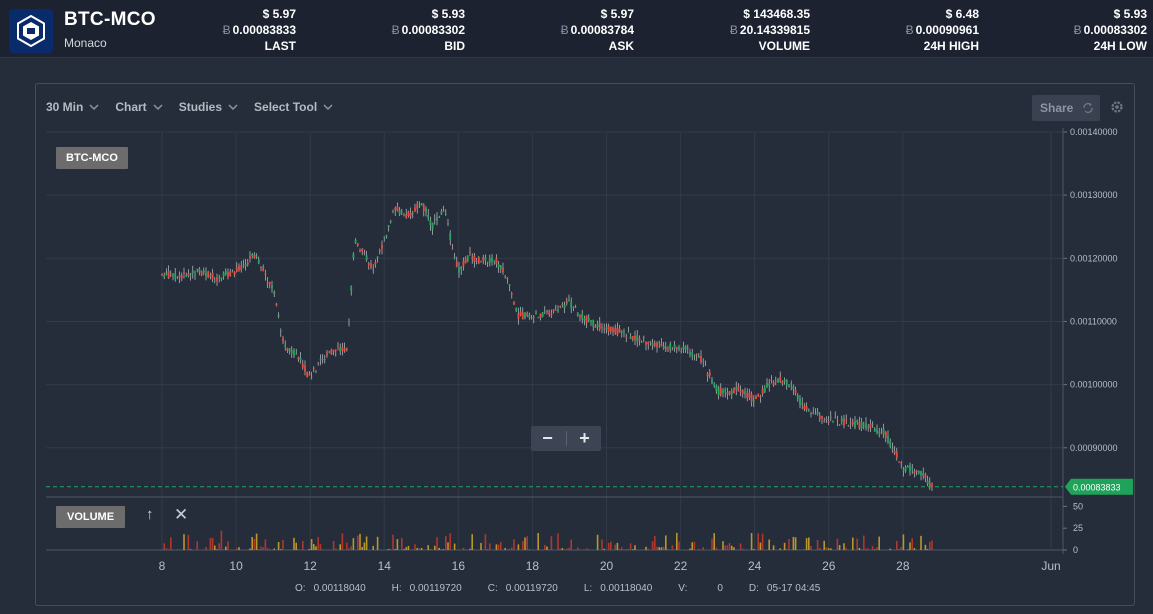 The width and height of the screenshot is (1153, 614). I want to click on symbol-badge: BTC-MCO, so click(92, 158).